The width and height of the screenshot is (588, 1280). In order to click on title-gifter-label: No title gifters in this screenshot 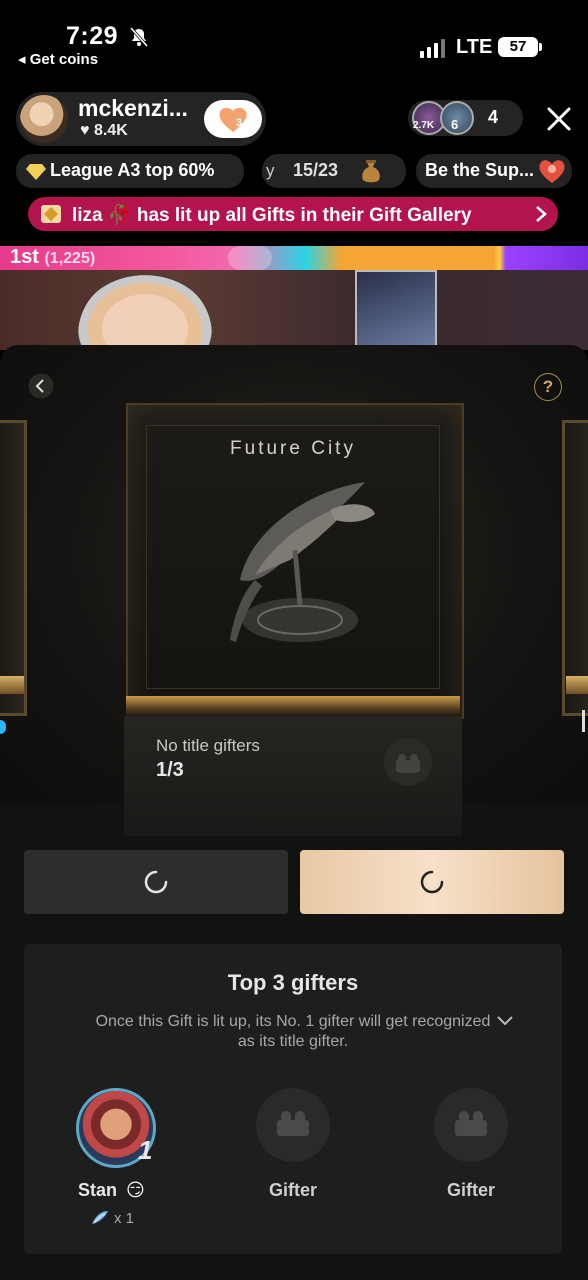, I will do `click(208, 745)`.